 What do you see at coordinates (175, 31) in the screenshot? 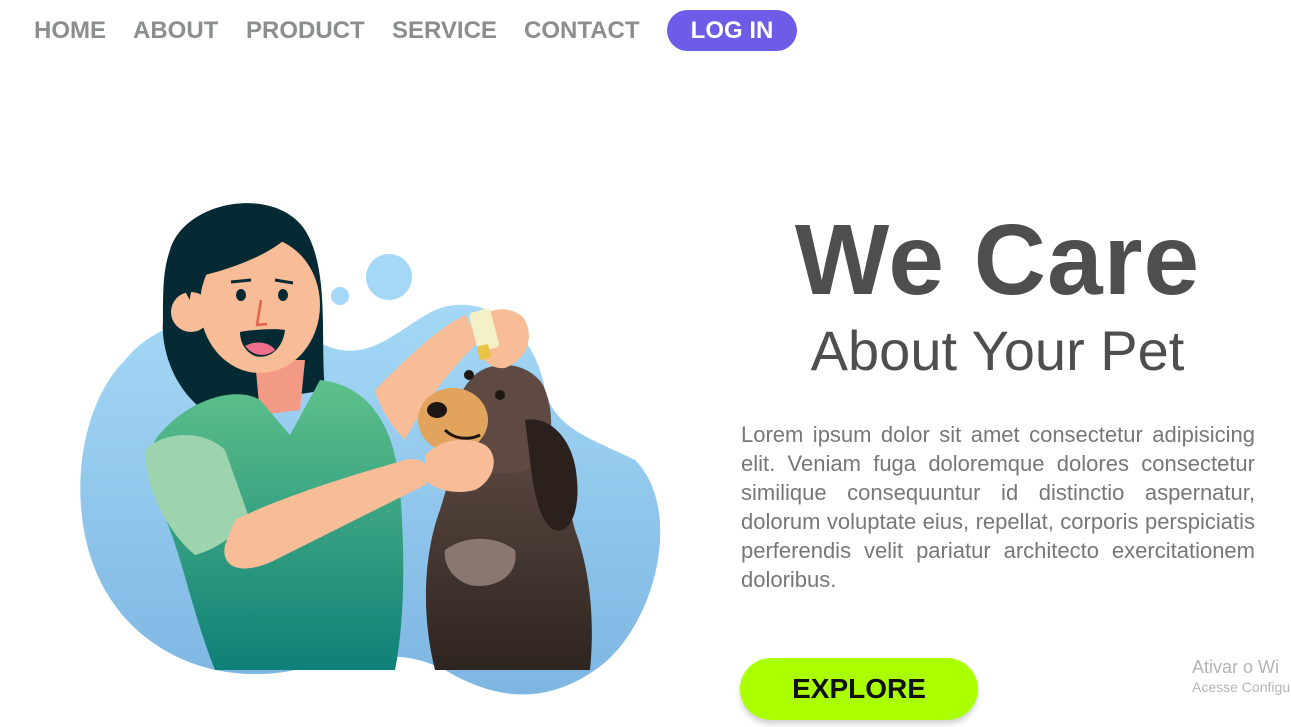
I see `nav-about-link: ABOUT` at bounding box center [175, 31].